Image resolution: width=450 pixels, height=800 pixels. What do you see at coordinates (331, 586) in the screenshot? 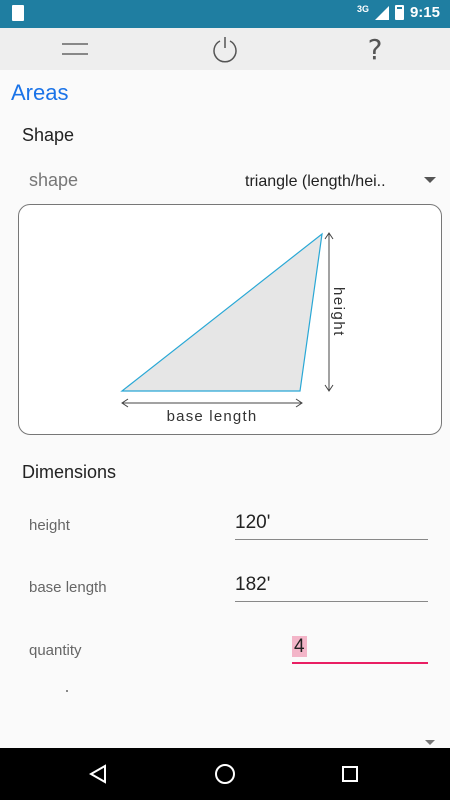
I see `base-length-input: 182'` at bounding box center [331, 586].